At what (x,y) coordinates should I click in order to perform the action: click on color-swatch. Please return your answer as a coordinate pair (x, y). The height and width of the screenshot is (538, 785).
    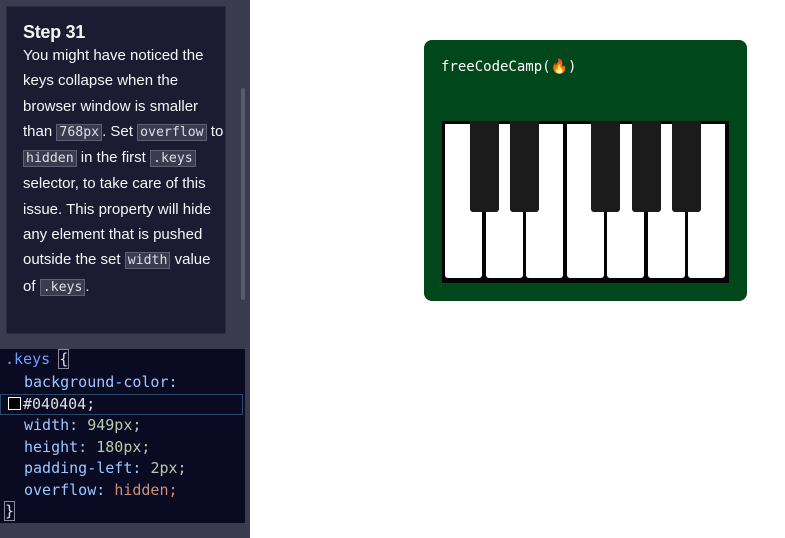
    Looking at the image, I should click on (14, 403).